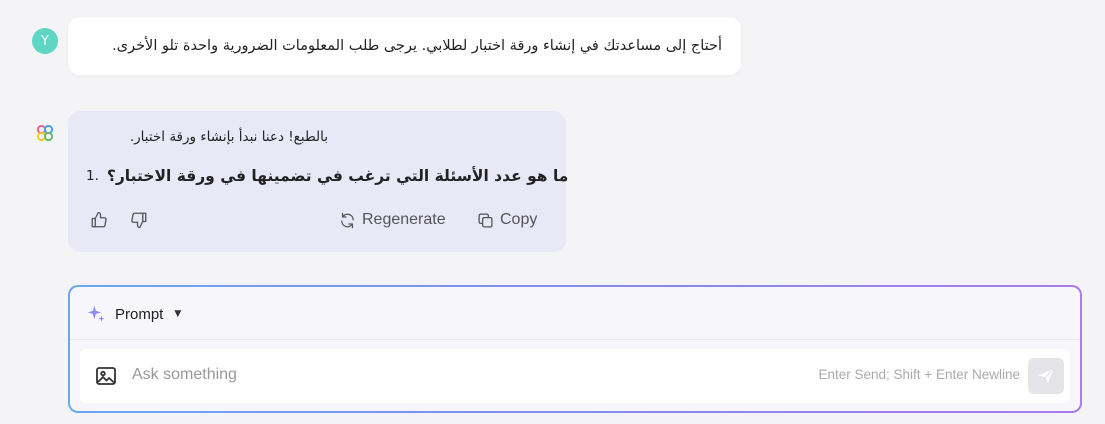 Image resolution: width=1105 pixels, height=424 pixels. I want to click on composer-divider, so click(575, 339).